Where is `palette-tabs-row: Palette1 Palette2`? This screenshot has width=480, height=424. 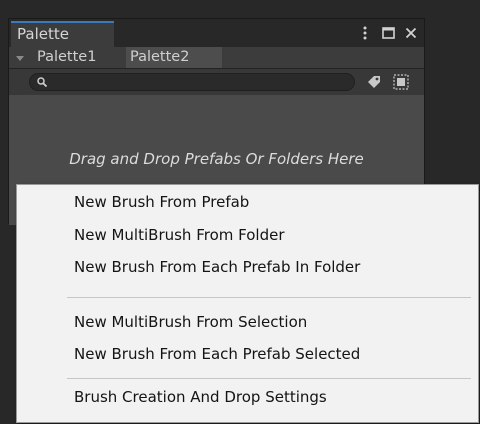
palette-tabs-row: Palette1 Palette2 is located at coordinates (216, 58).